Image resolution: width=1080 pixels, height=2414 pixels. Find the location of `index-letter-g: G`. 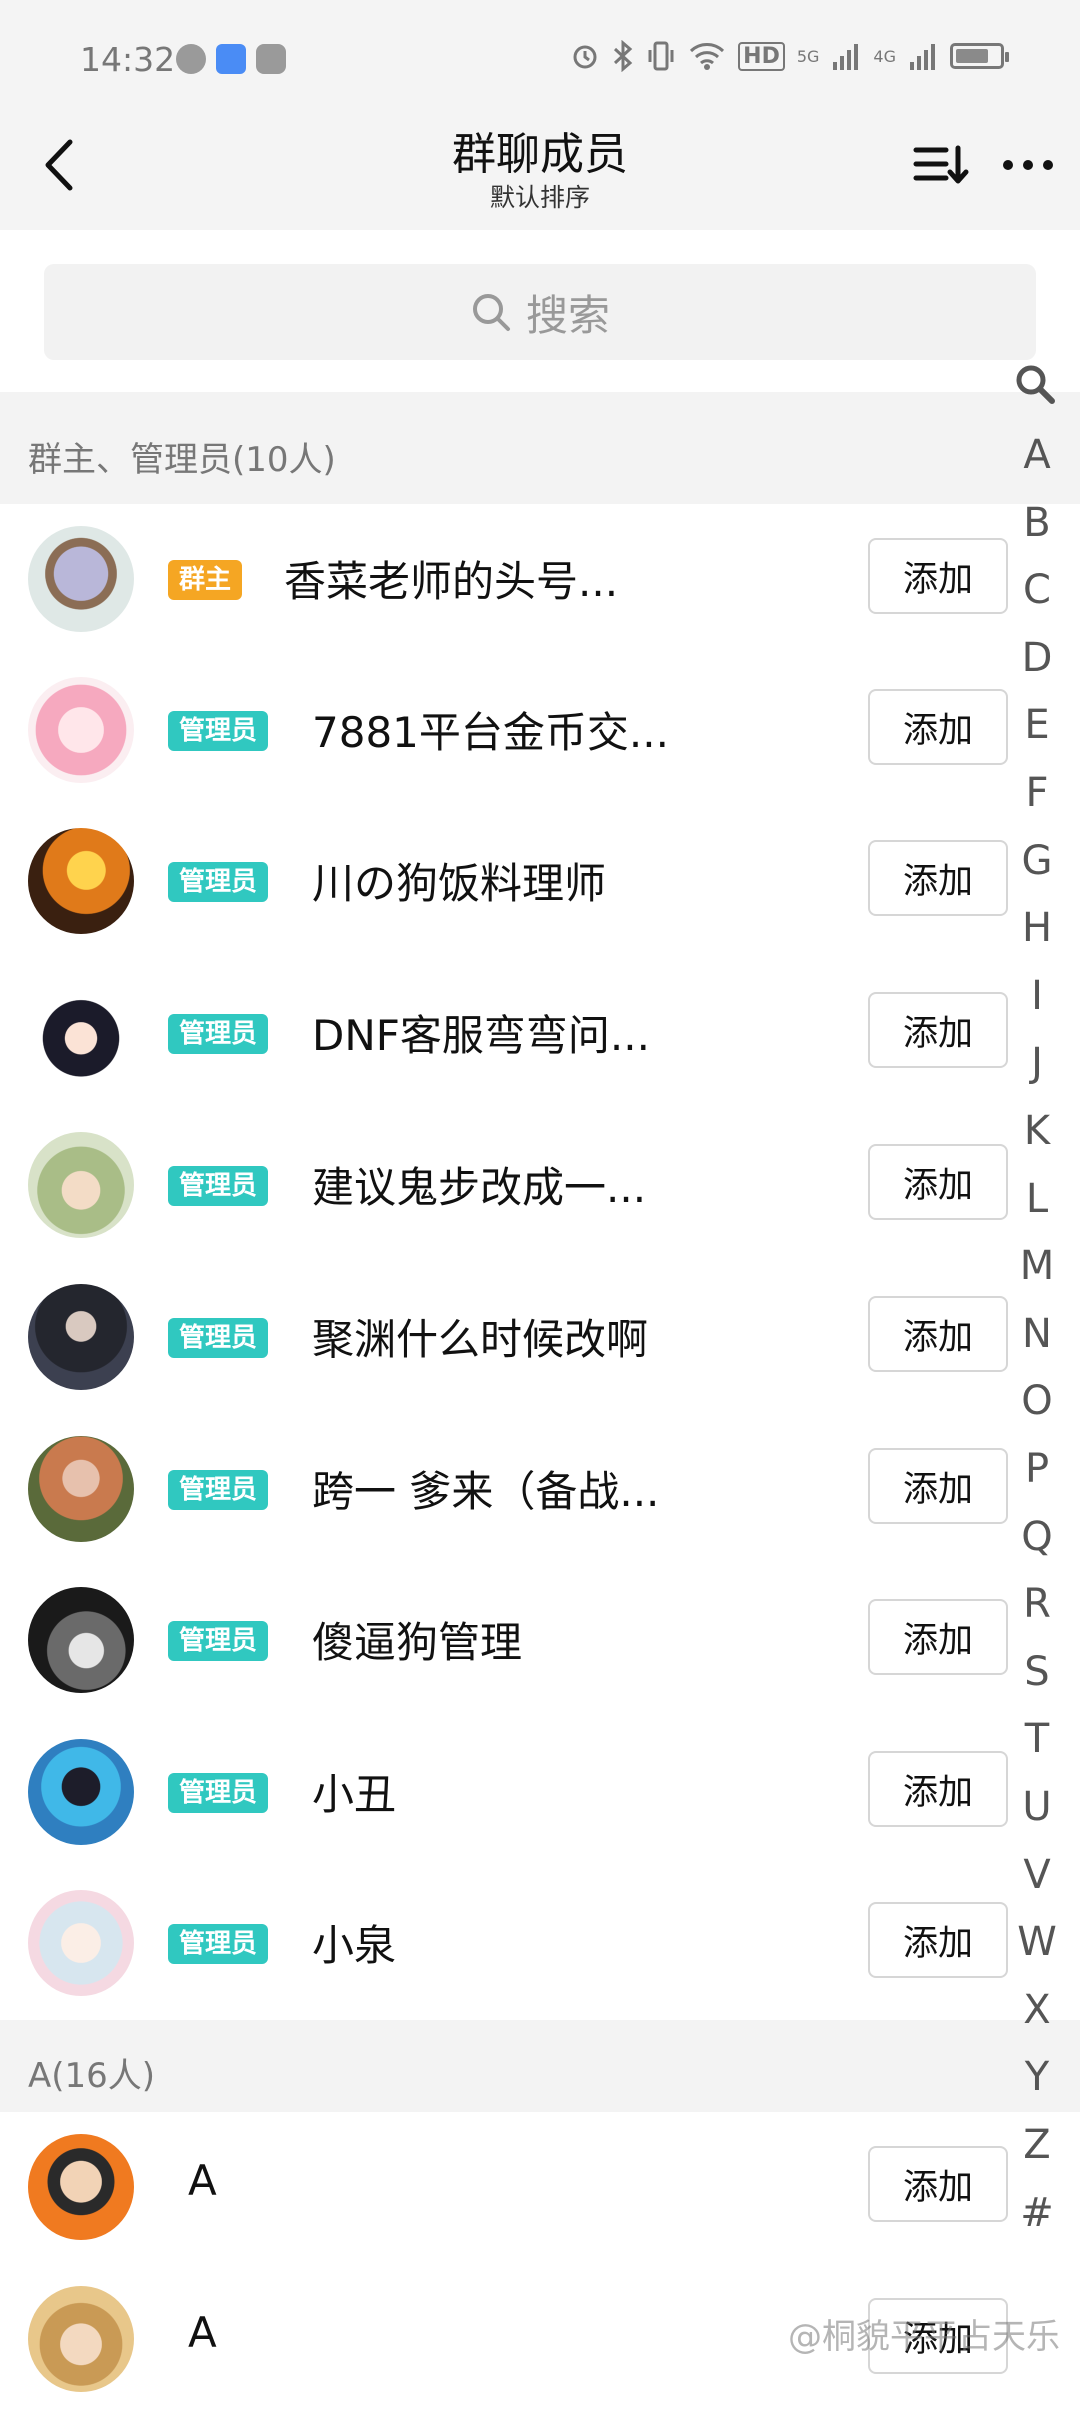

index-letter-g: G is located at coordinates (1037, 861).